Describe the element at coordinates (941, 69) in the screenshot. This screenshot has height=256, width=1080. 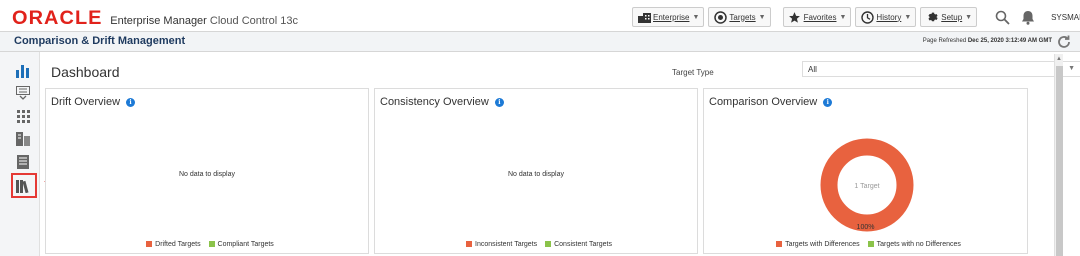
I see `target-type-select: All ▼` at that location.